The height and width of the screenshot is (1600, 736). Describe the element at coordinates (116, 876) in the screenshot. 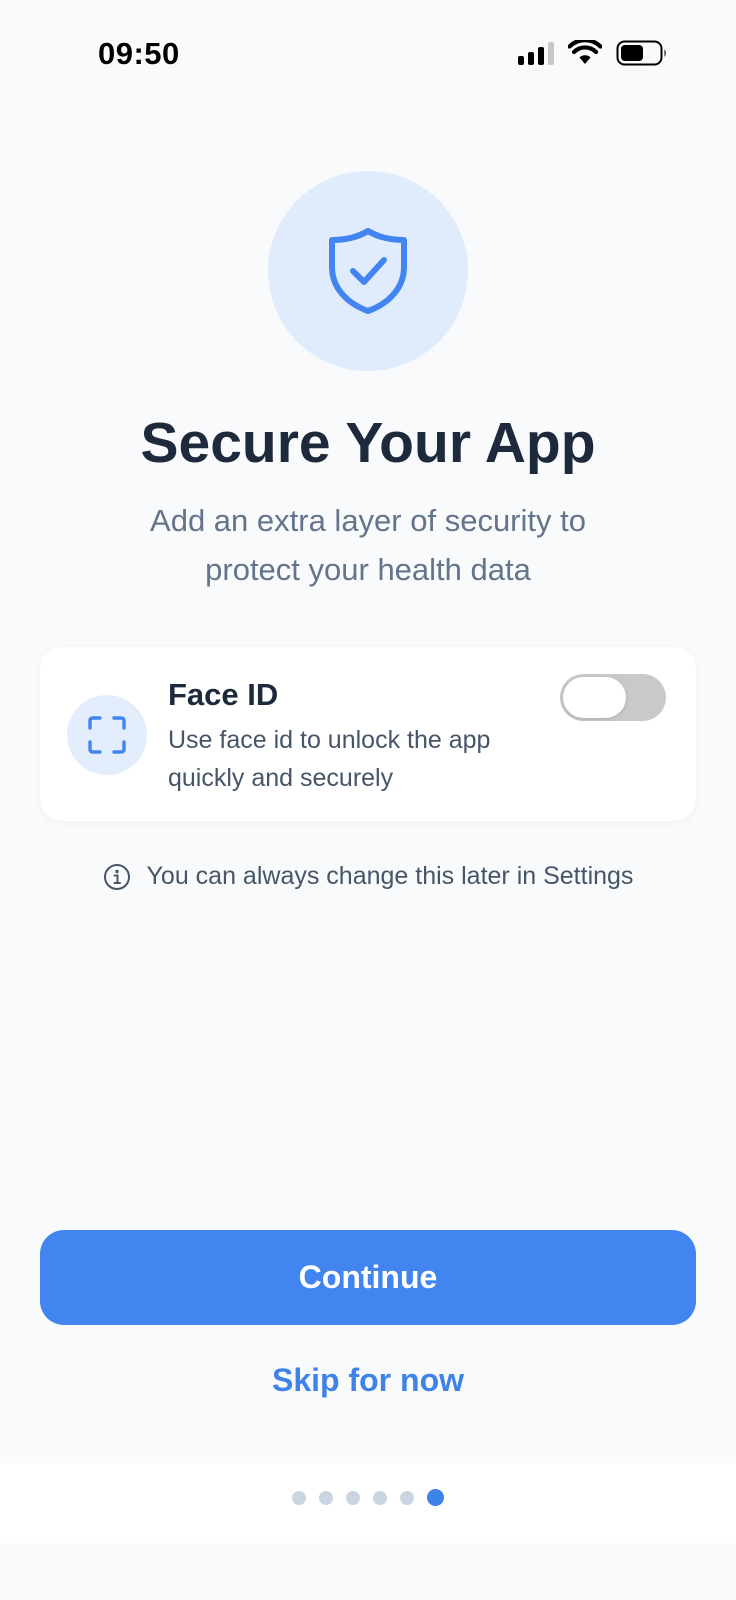

I see `info-icon` at that location.